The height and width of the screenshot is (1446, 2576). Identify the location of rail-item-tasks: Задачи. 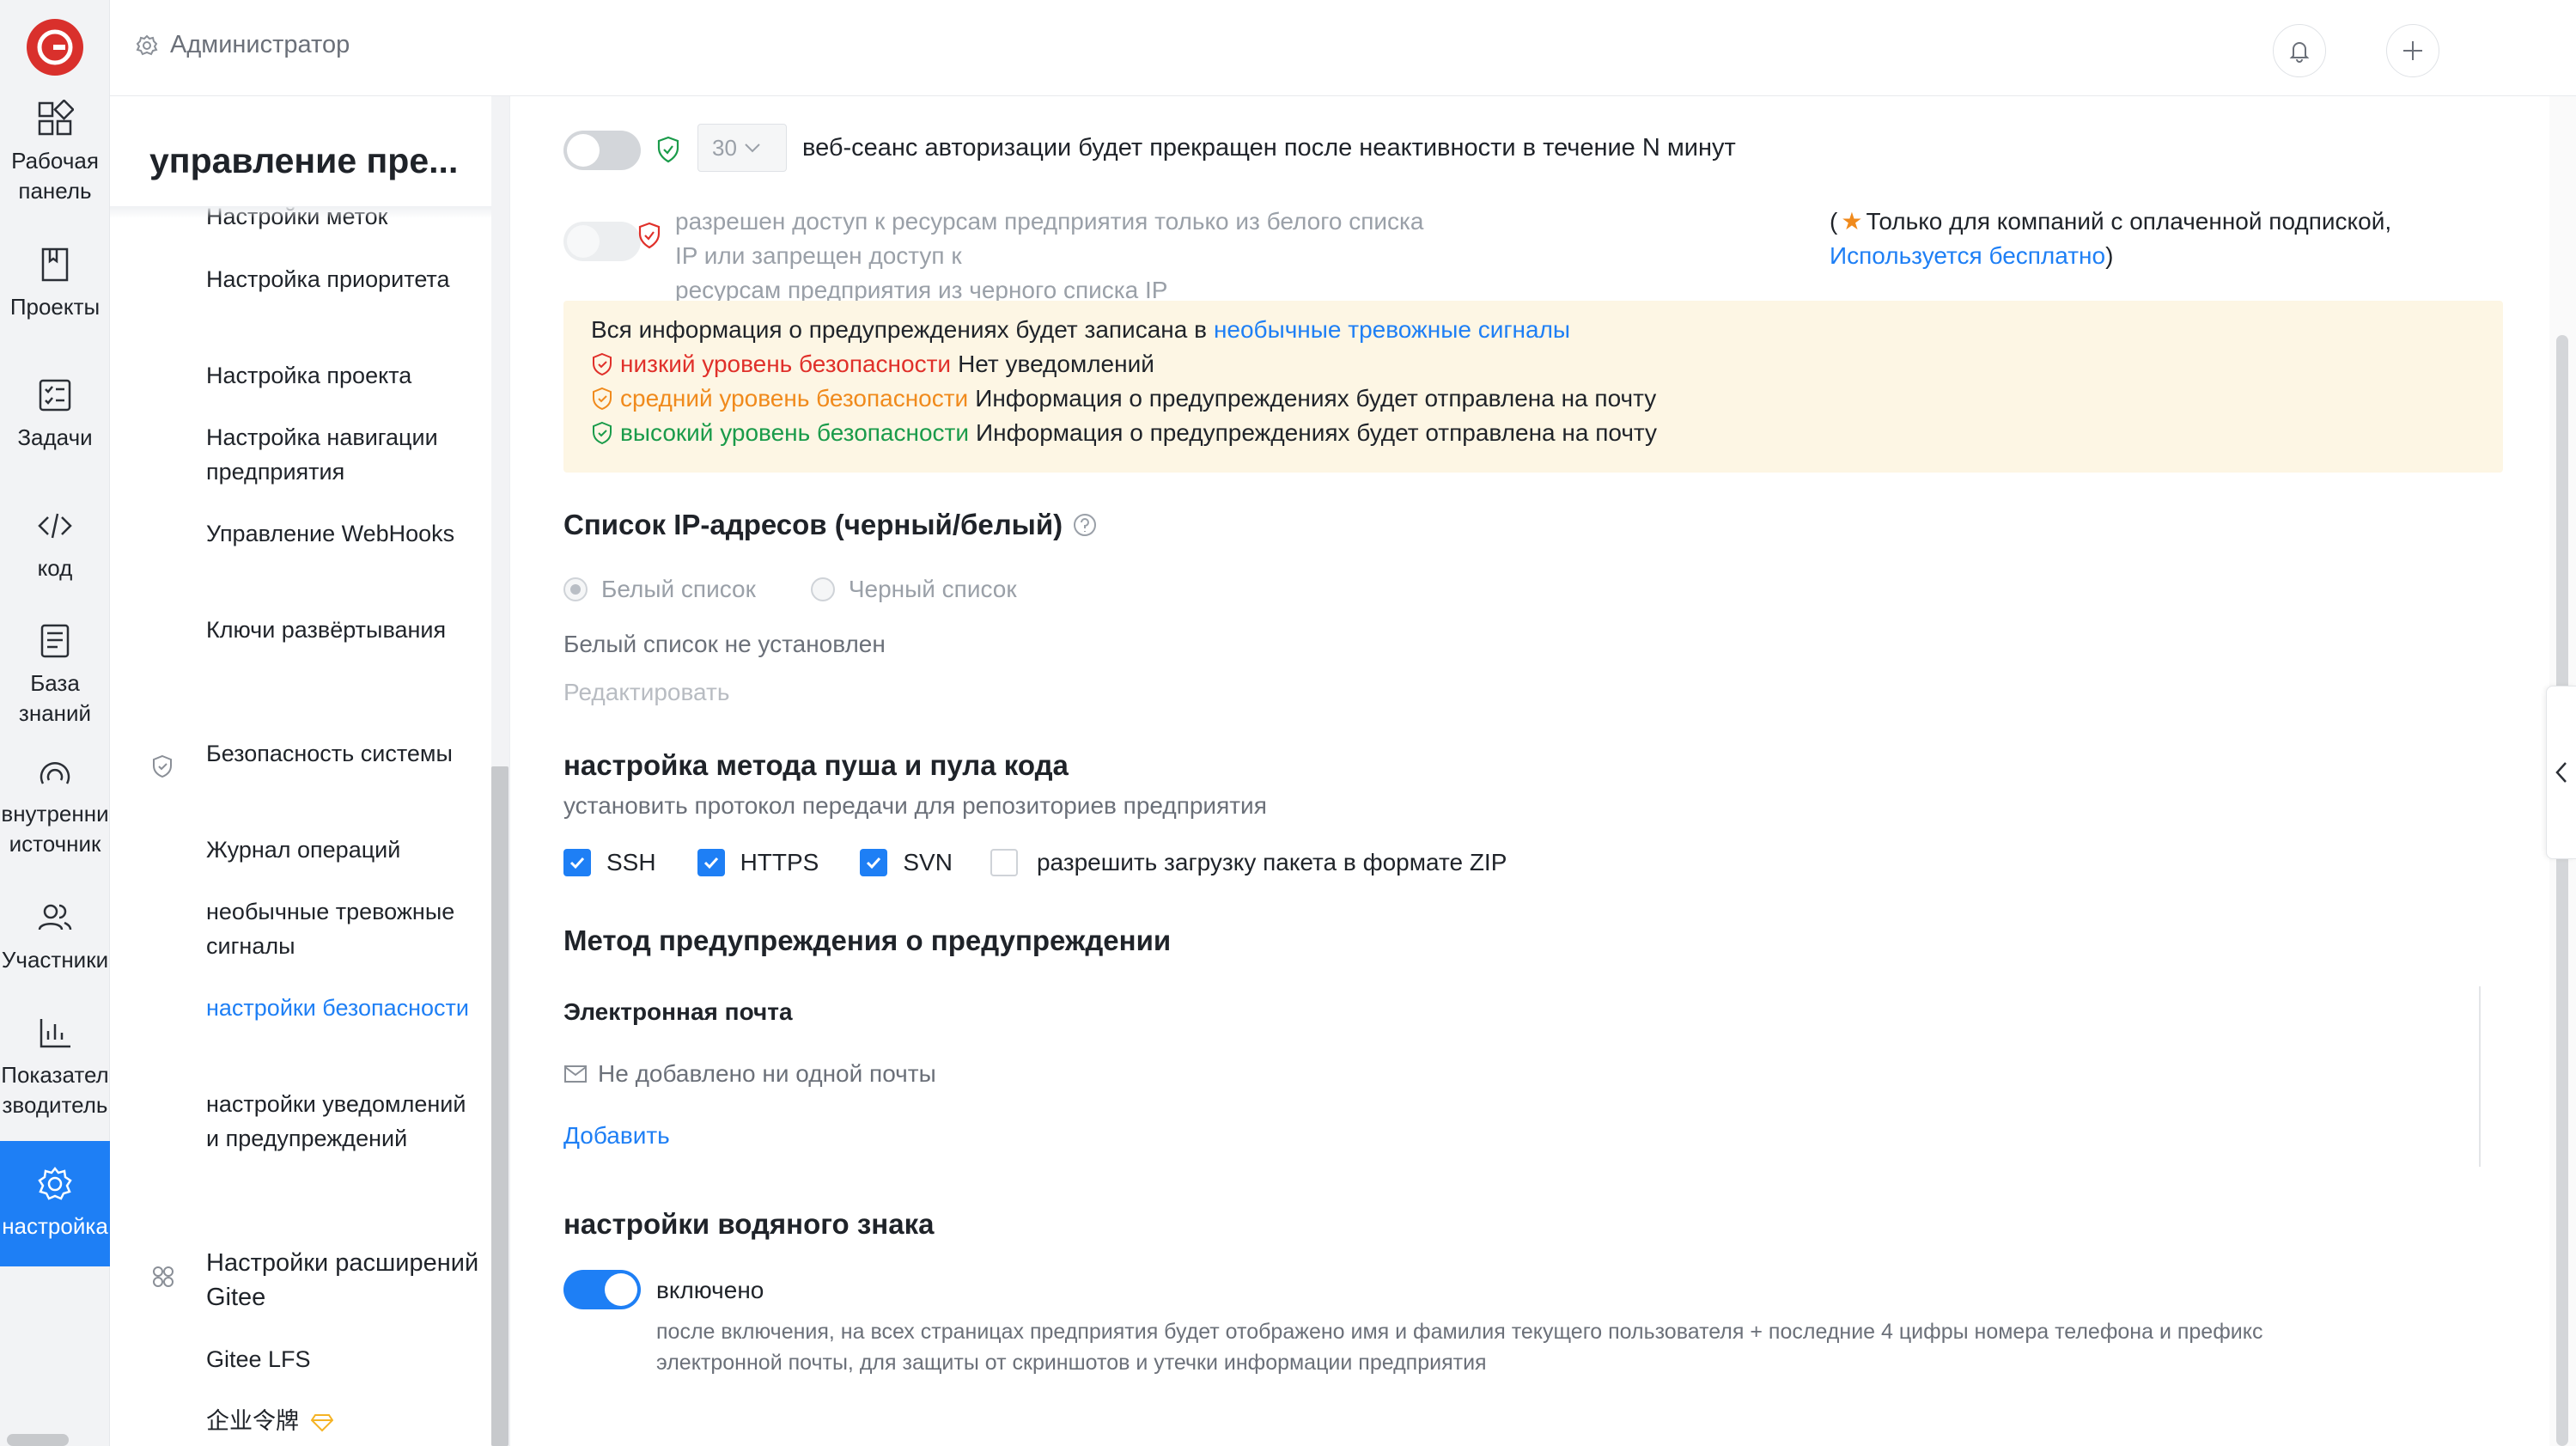
(55, 414).